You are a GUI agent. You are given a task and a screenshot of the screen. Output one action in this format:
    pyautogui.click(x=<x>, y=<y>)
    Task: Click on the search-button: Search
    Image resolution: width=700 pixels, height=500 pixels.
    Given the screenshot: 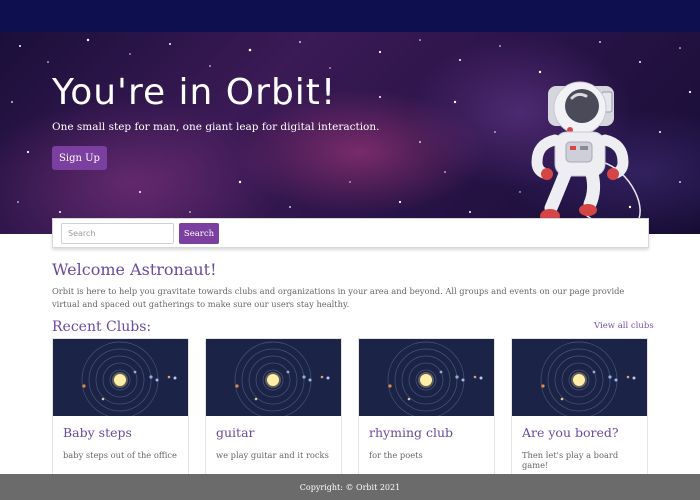 What is the action you would take?
    pyautogui.click(x=199, y=233)
    